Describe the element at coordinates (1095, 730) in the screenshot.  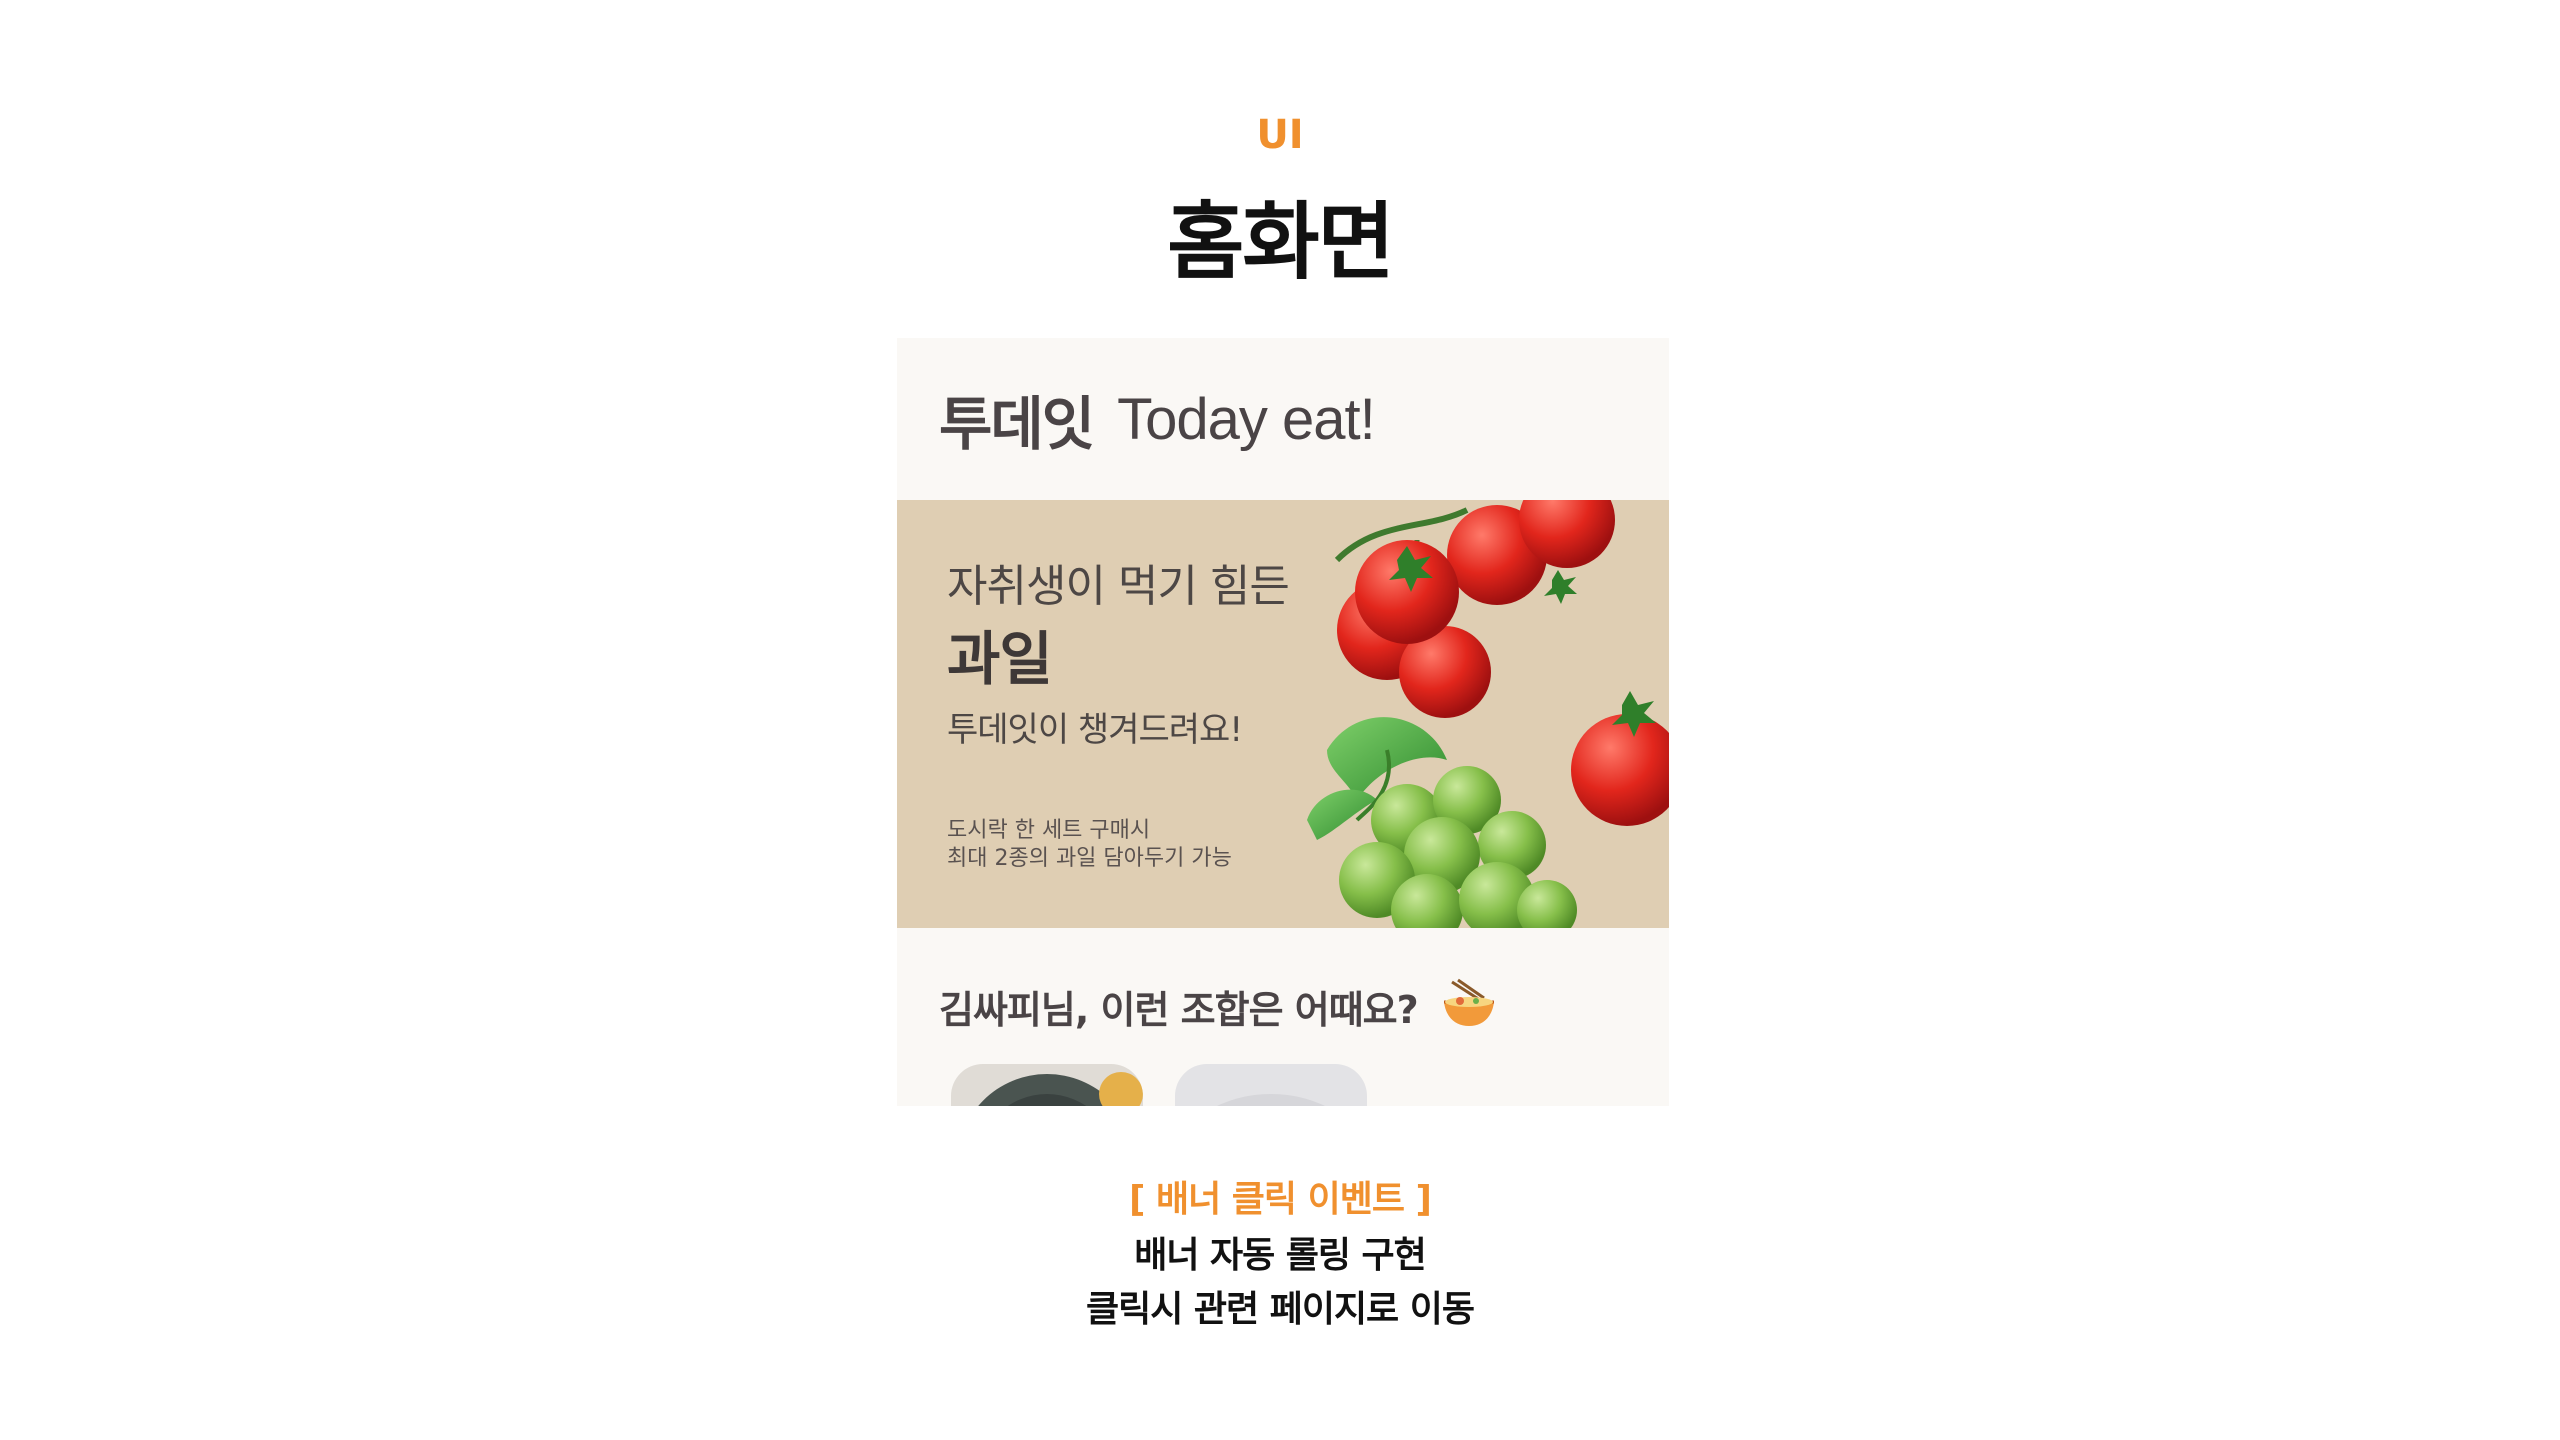
I see `banner-subtitle: 투데잇이 챙겨드려요!` at that location.